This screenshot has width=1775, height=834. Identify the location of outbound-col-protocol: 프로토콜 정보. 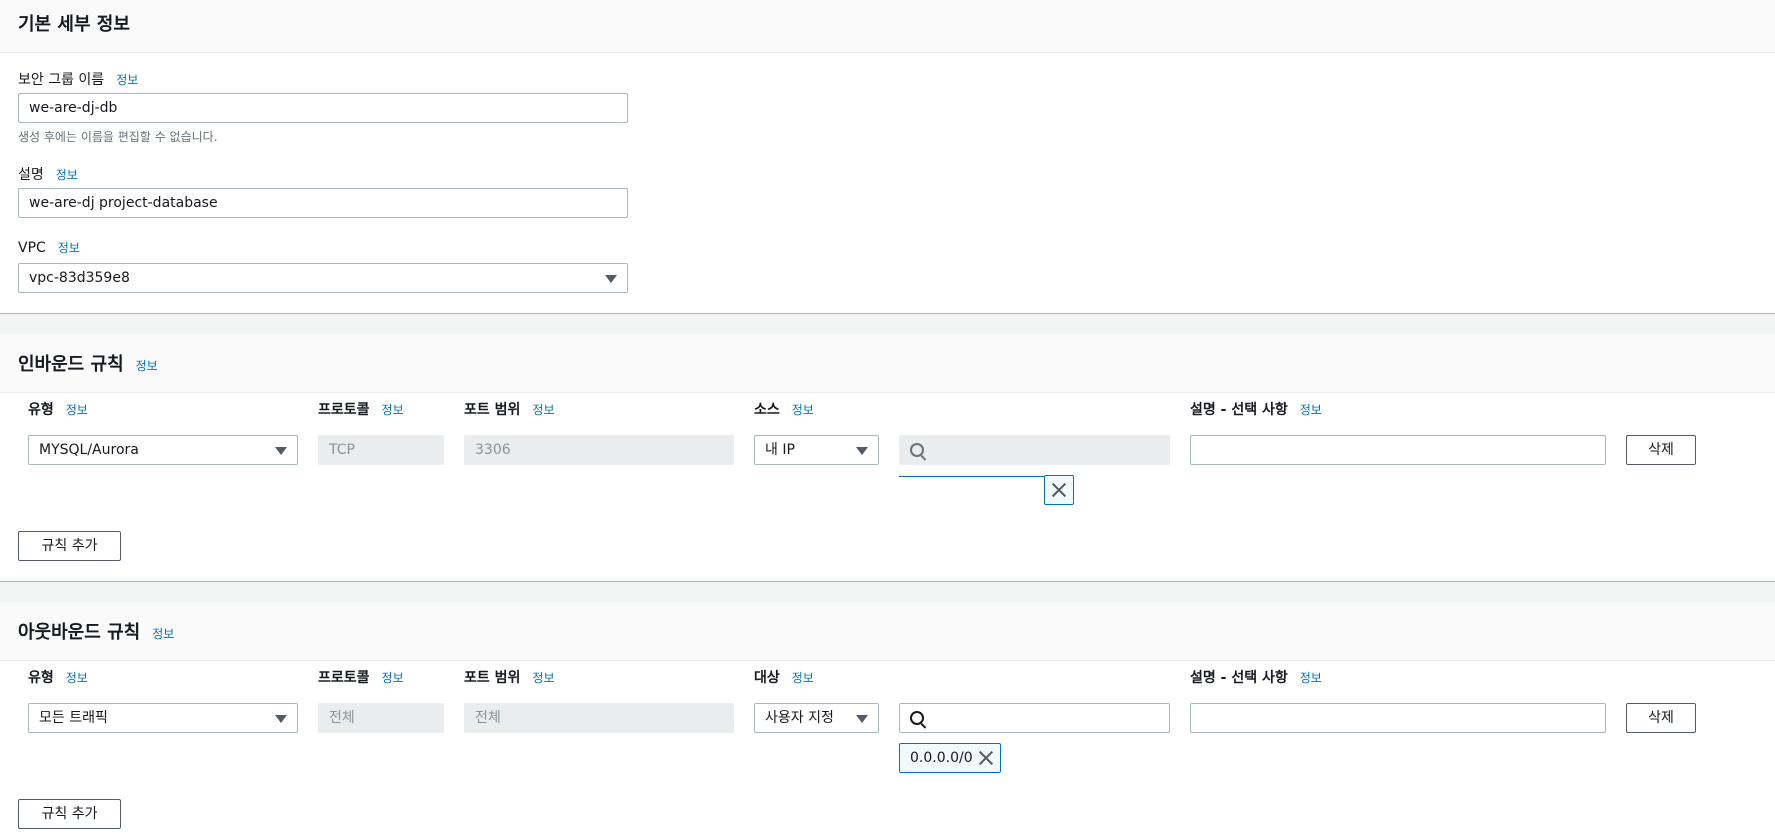
(361, 678).